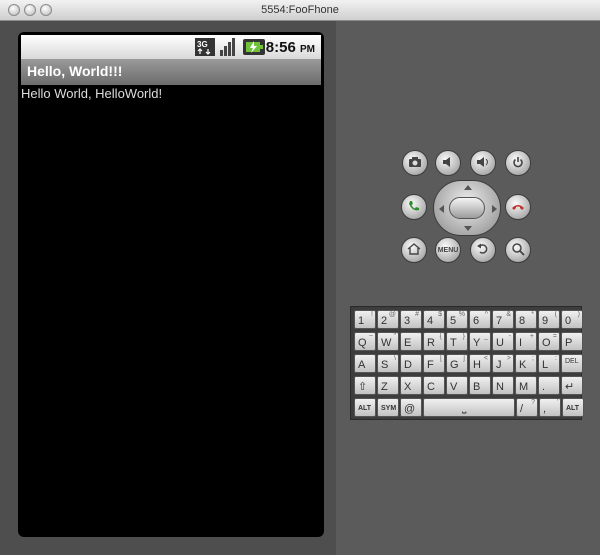 The height and width of the screenshot is (555, 600). What do you see at coordinates (415, 163) in the screenshot?
I see `camera-button` at bounding box center [415, 163].